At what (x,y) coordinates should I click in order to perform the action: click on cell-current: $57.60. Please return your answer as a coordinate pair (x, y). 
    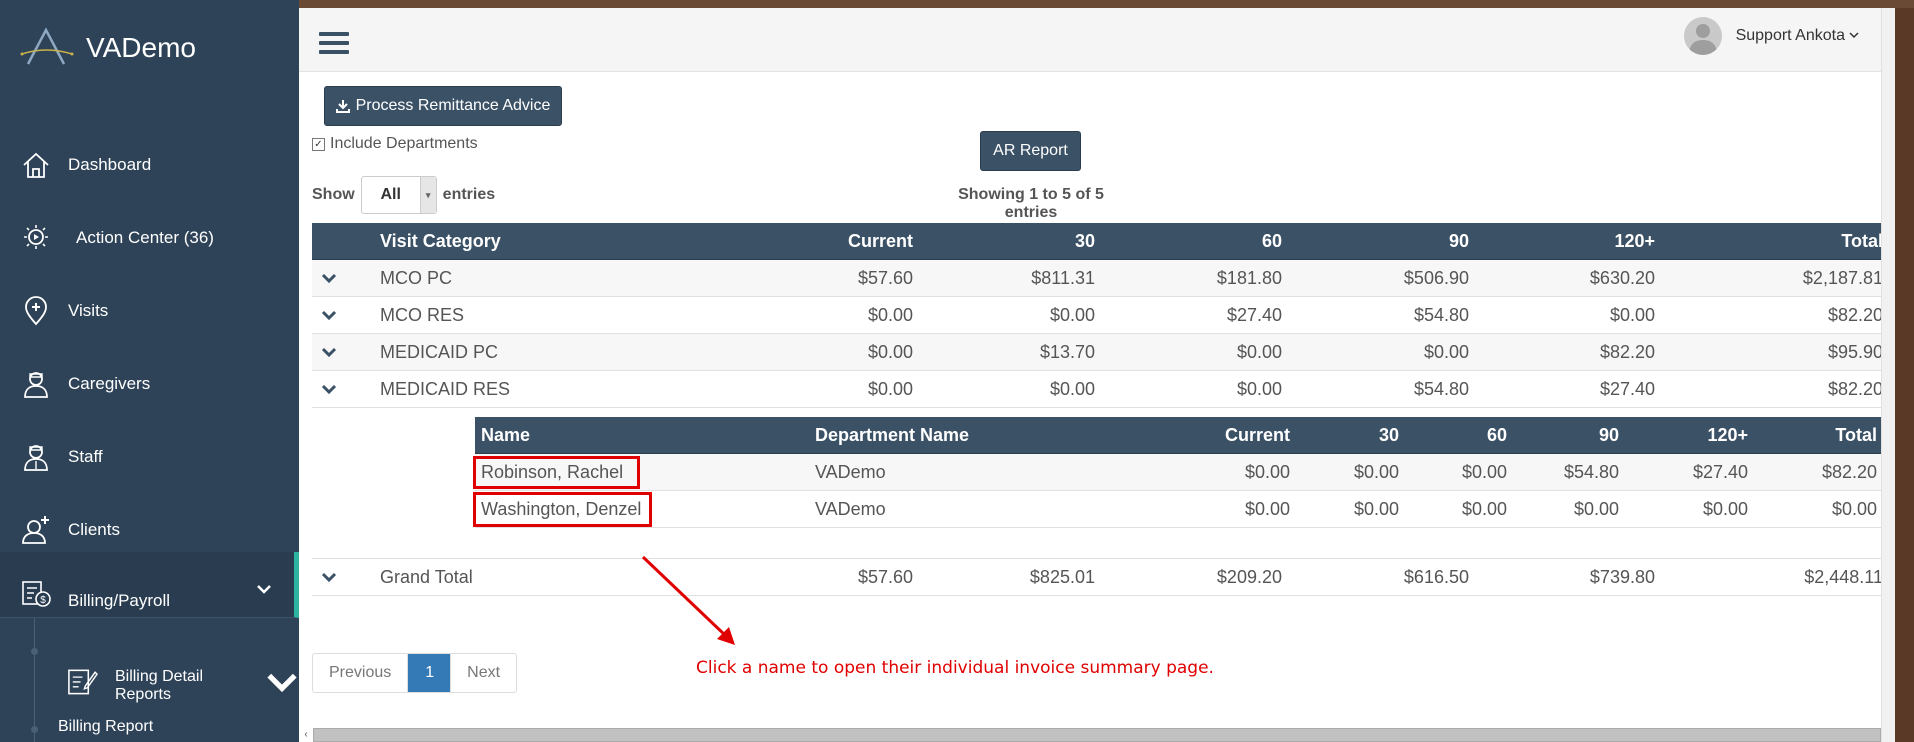
    Looking at the image, I should click on (885, 577).